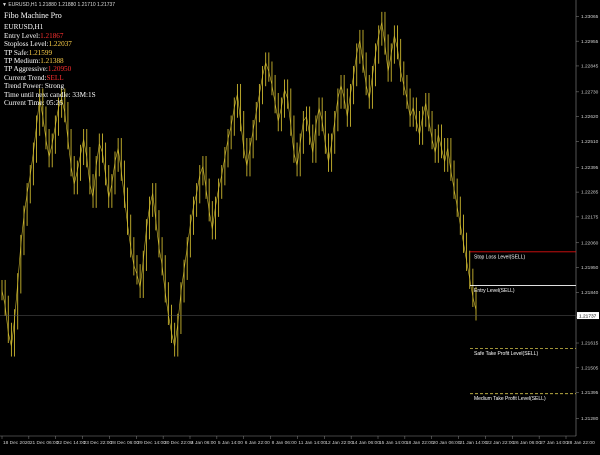 The height and width of the screenshot is (455, 600). I want to click on time-tick-label: 14 Jan 06:00, so click(366, 443).